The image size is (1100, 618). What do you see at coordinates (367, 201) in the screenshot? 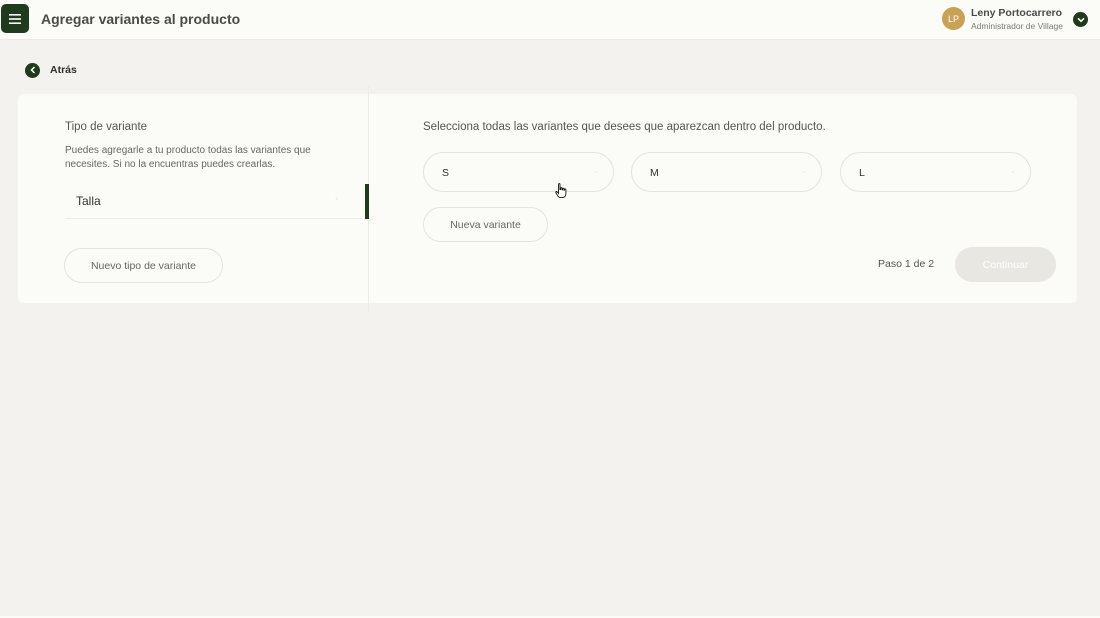
I see `active-indicator` at bounding box center [367, 201].